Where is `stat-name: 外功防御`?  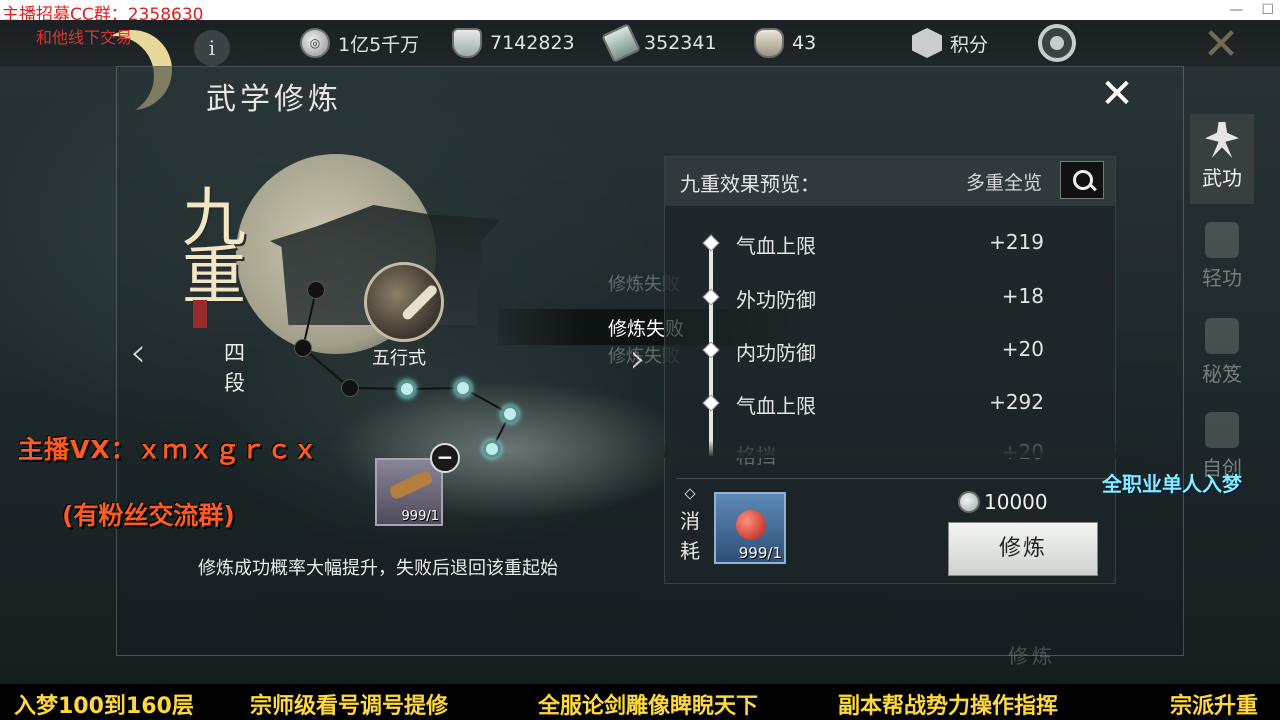 stat-name: 外功防御 is located at coordinates (776, 300).